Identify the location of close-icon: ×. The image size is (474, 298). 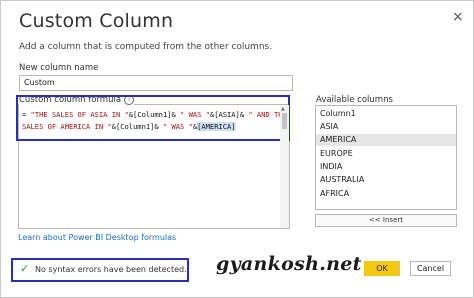
(458, 17).